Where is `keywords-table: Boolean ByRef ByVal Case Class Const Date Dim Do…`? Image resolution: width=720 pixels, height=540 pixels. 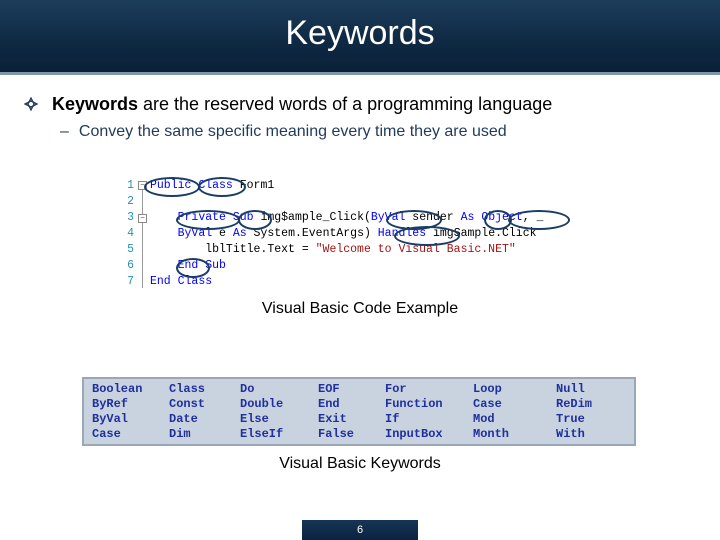
keywords-table: Boolean ByRef ByVal Case Class Const Date Dim Do… is located at coordinates (359, 411).